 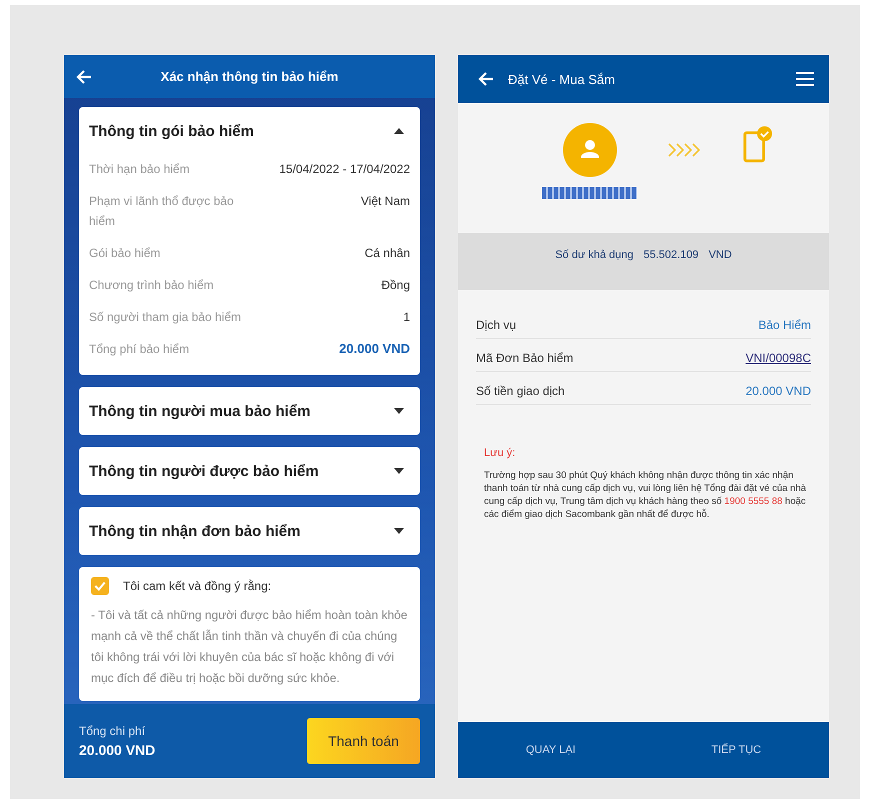 What do you see at coordinates (594, 255) in the screenshot?
I see `balance-label: Số dư khả dụng` at bounding box center [594, 255].